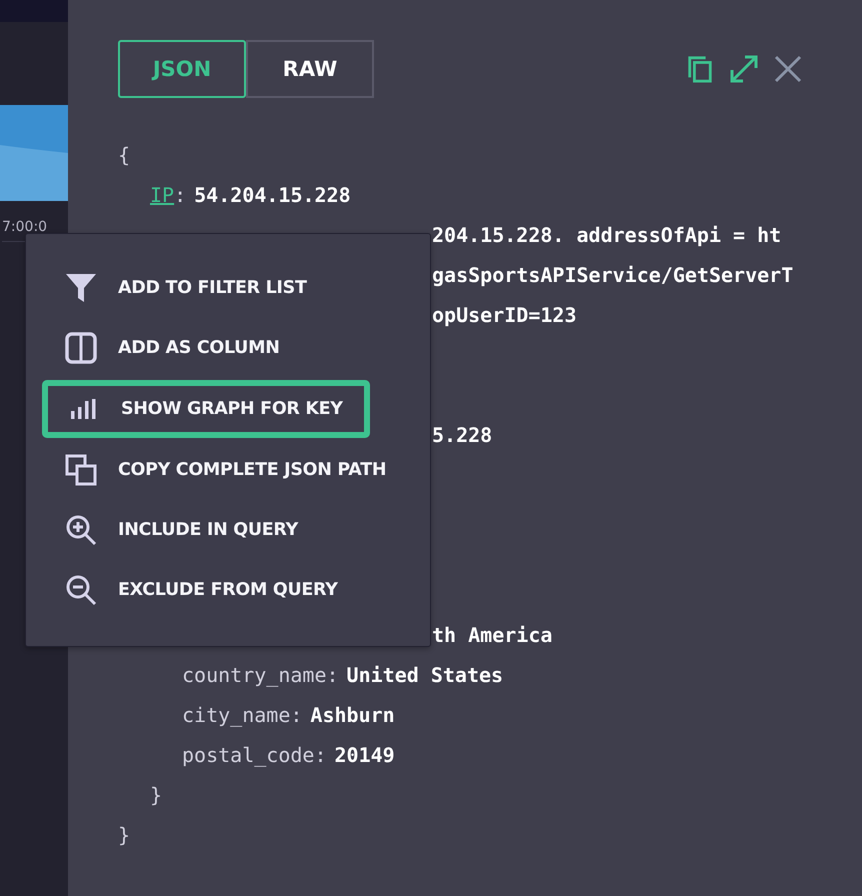  I want to click on view-tab: JSON, so click(182, 69).